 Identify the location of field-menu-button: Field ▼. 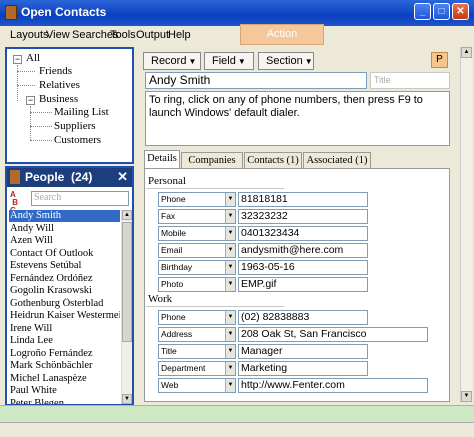
(229, 61).